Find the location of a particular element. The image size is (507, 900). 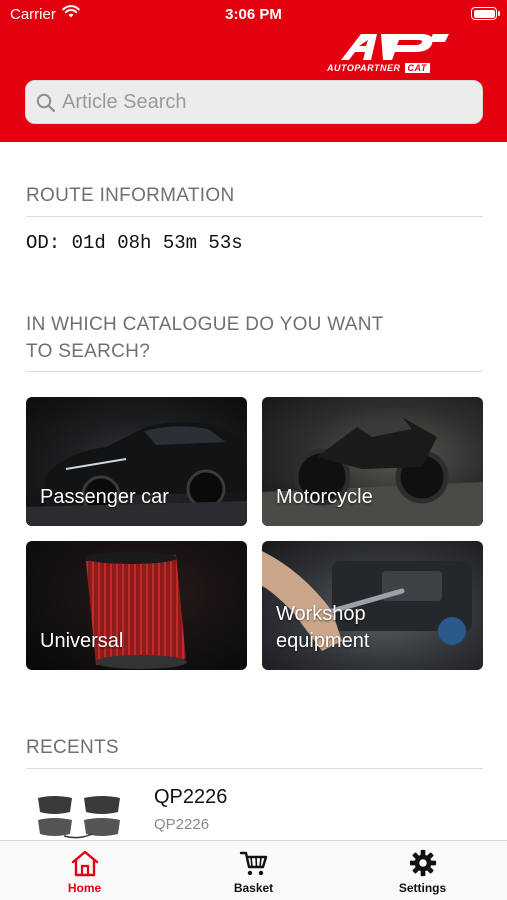

tab-label: Basket is located at coordinates (253, 888).